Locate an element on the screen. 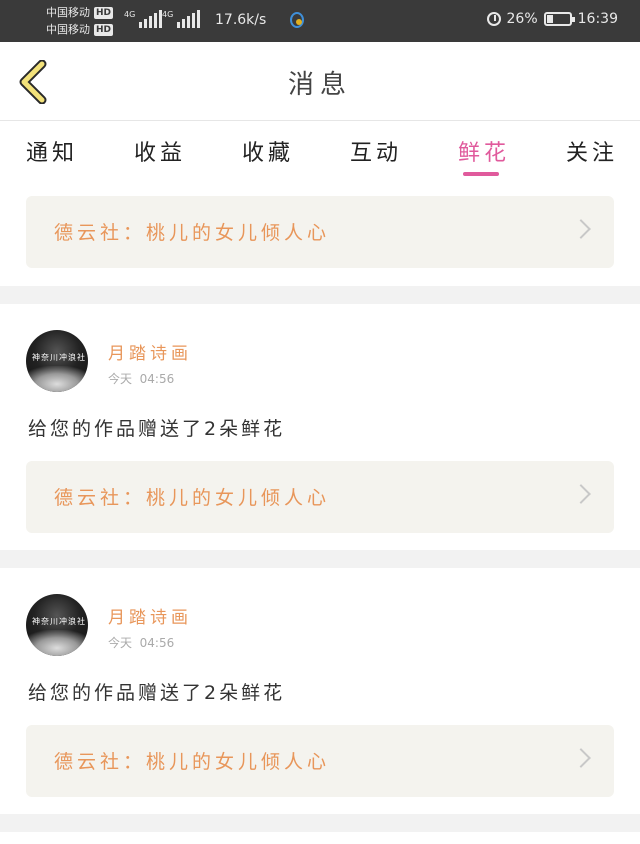 The height and width of the screenshot is (844, 640). carrier-1: 中国移动 is located at coordinates (68, 12).